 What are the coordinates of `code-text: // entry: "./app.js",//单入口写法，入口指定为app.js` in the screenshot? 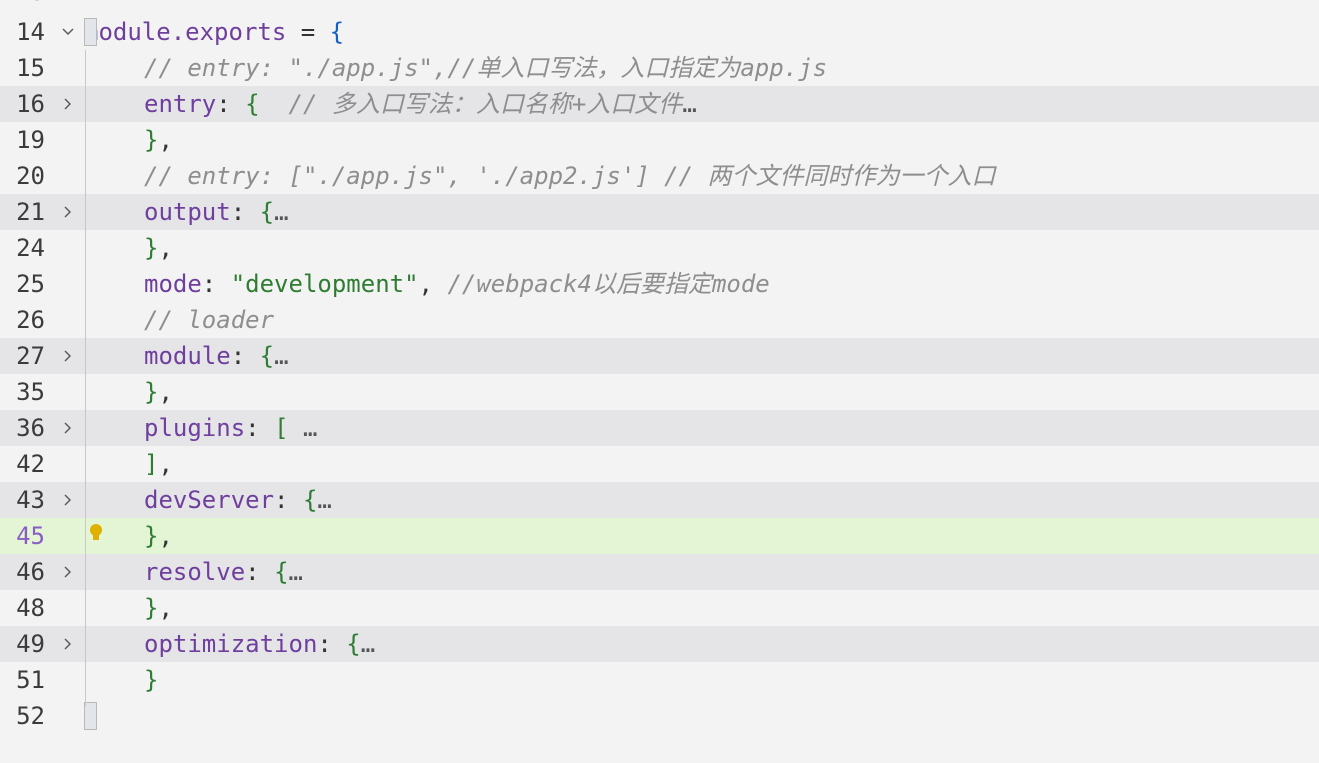 It's located at (485, 68).